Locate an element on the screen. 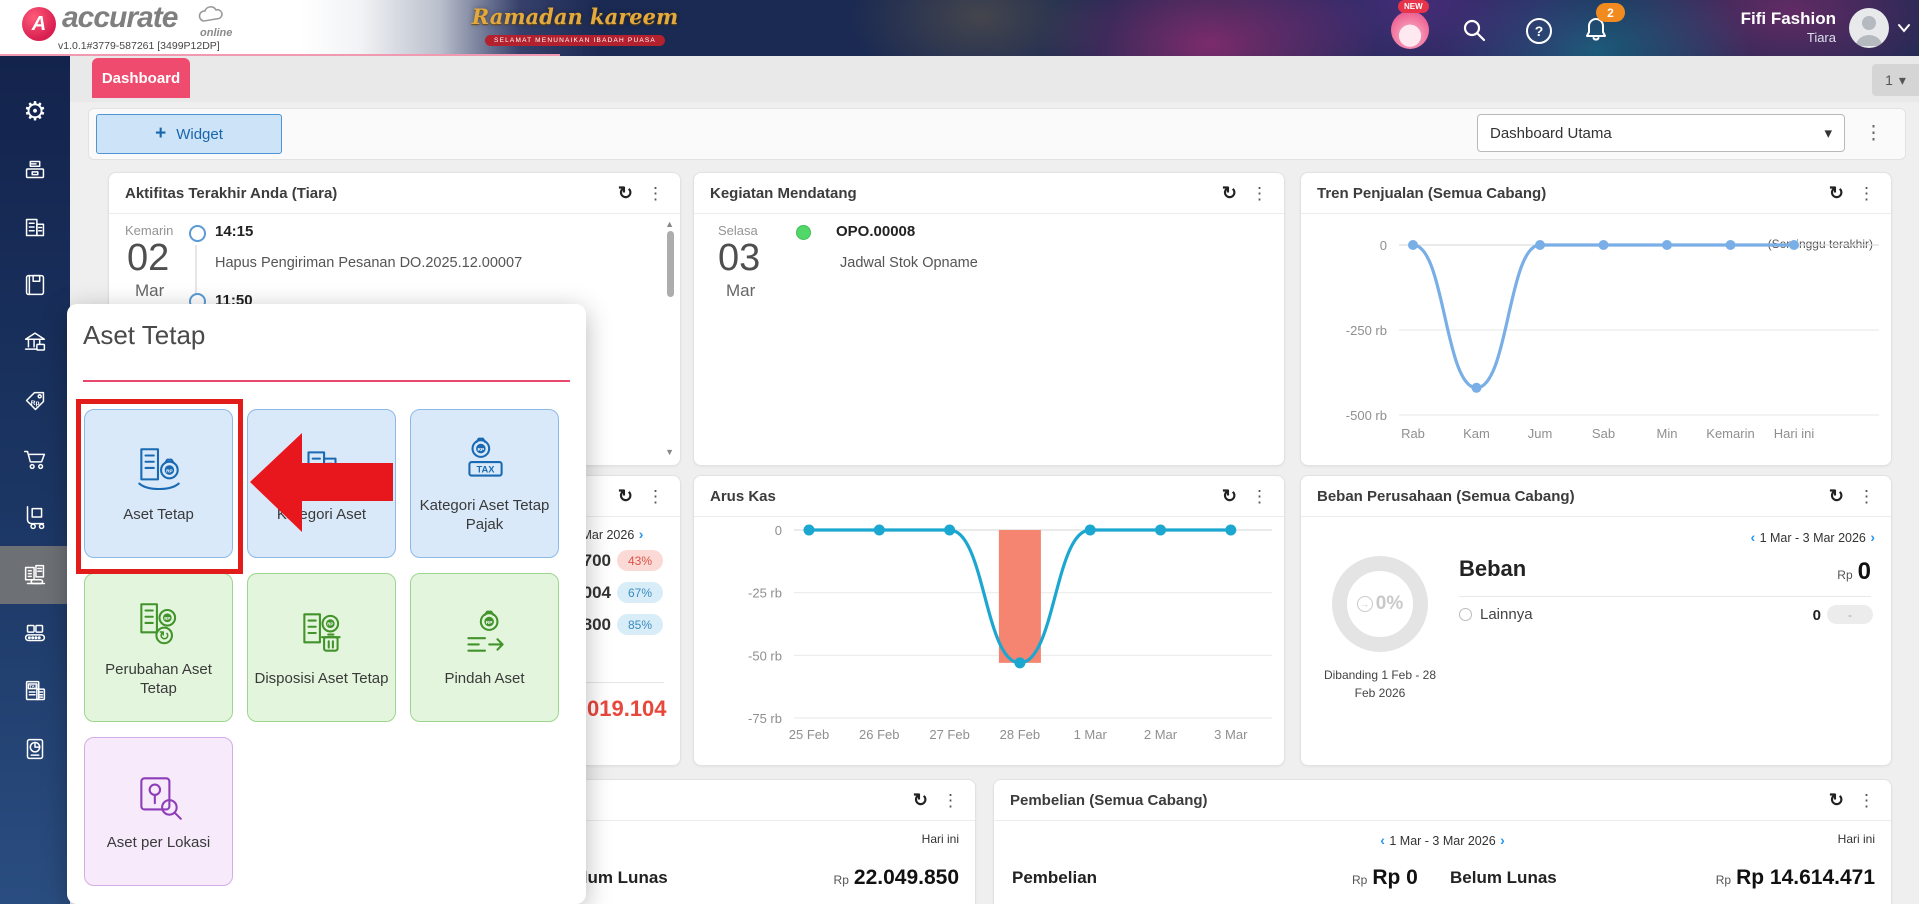  sidebar-item-tax: TAX is located at coordinates (35, 691).